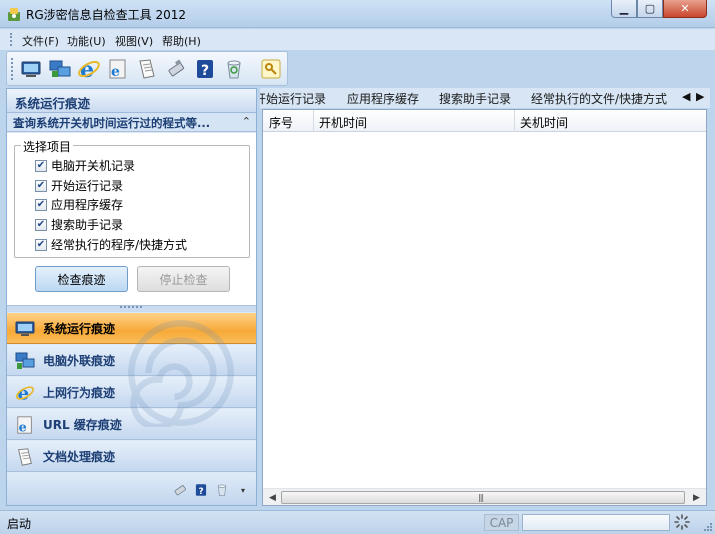 The image size is (715, 534). Describe the element at coordinates (624, 9) in the screenshot. I see `minimize-button: ▁` at that location.